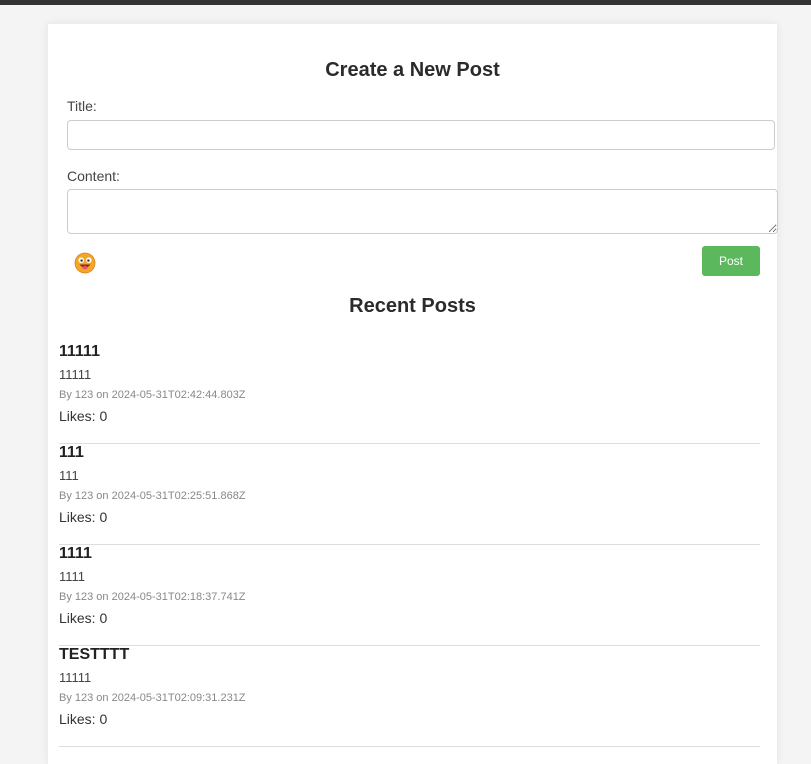 The image size is (811, 764). I want to click on recent-posts-heading: Recent Posts, so click(412, 306).